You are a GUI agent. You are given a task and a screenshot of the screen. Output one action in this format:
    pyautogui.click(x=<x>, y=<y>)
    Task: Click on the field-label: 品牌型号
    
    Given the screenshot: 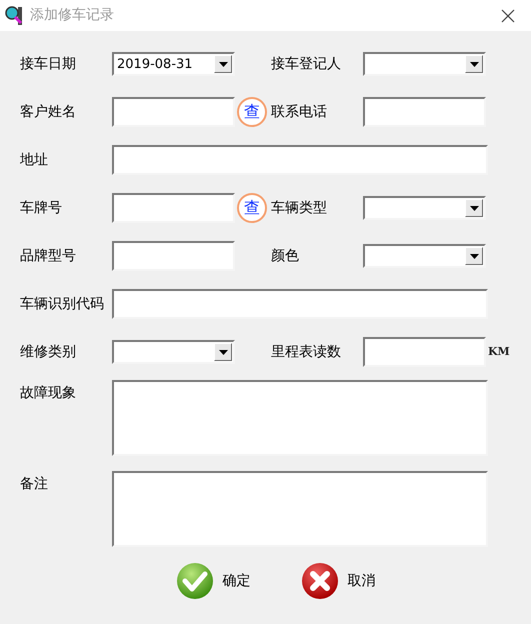 What is the action you would take?
    pyautogui.click(x=48, y=256)
    